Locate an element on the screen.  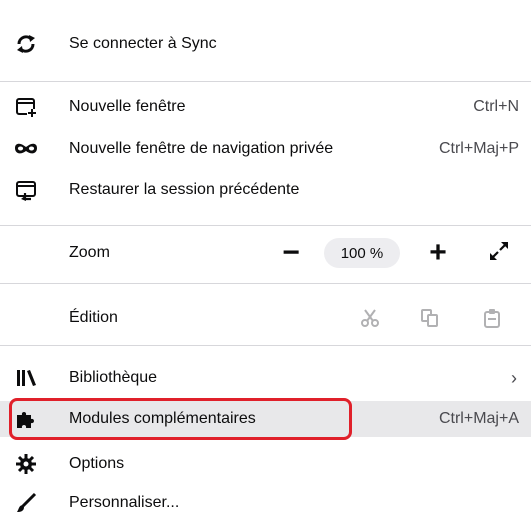
gear-icon is located at coordinates (26, 464).